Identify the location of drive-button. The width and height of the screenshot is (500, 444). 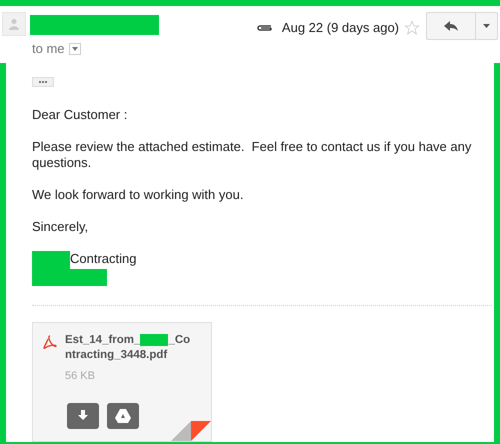
(123, 415).